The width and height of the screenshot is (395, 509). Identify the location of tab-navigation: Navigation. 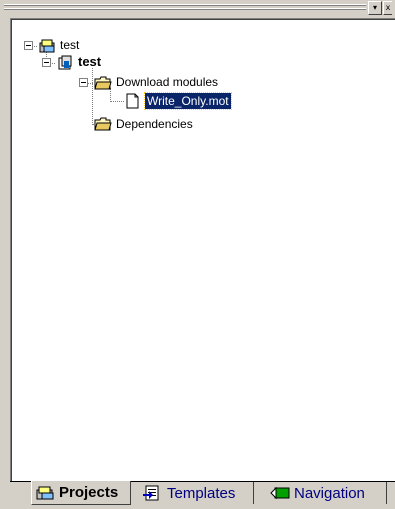
(324, 493).